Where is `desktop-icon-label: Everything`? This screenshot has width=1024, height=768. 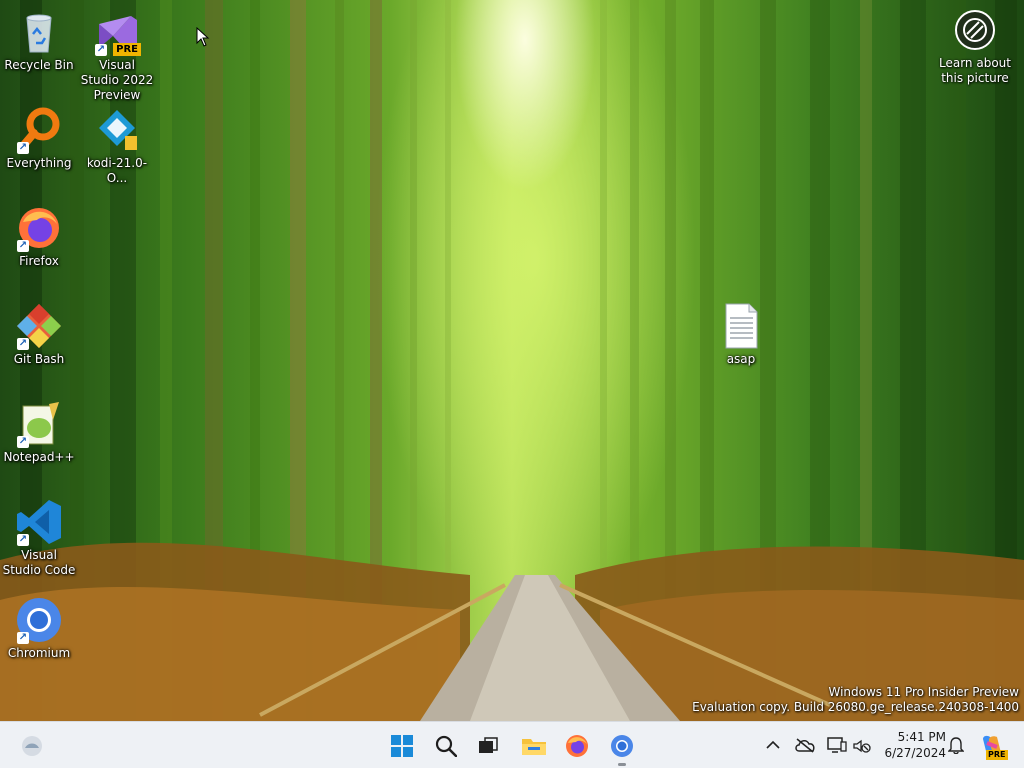
desktop-icon-label: Everything is located at coordinates (39, 163).